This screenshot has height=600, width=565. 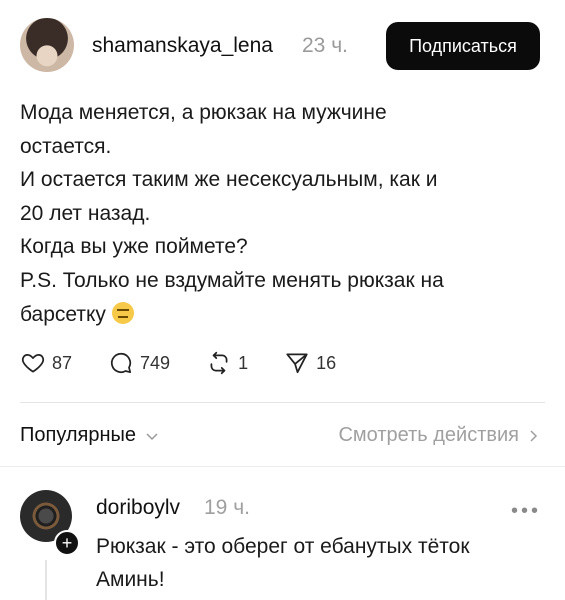 I want to click on comment-bubble-icon, so click(x=121, y=363).